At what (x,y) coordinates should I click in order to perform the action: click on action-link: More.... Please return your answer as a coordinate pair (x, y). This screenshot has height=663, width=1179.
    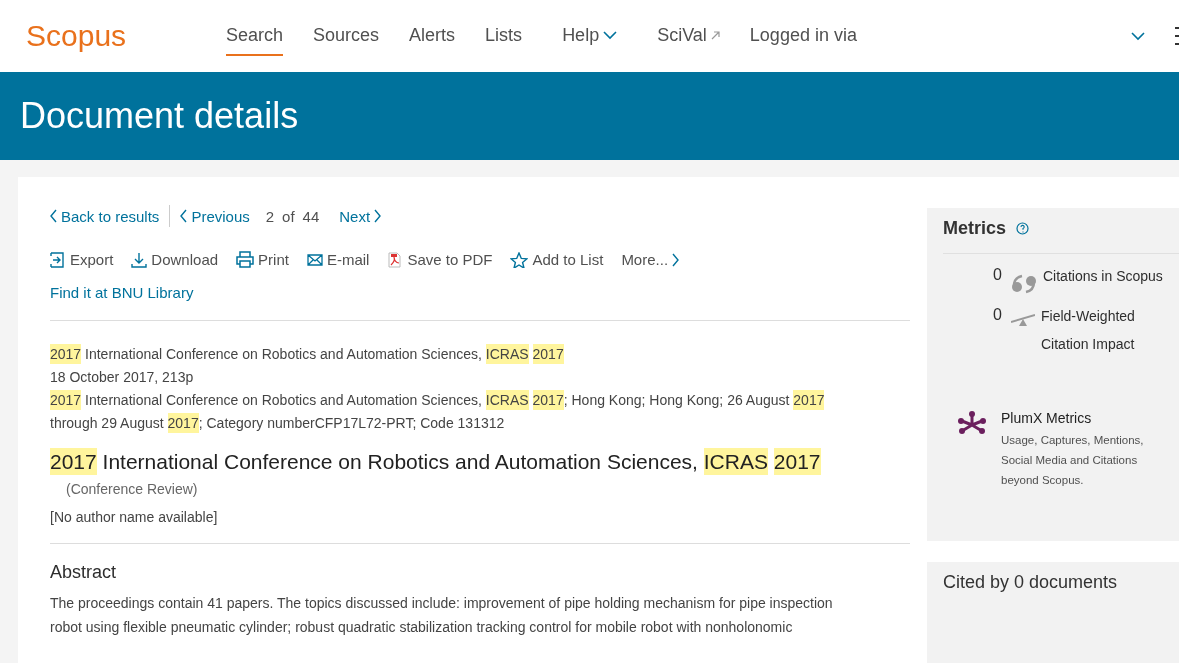
    Looking at the image, I should click on (650, 259).